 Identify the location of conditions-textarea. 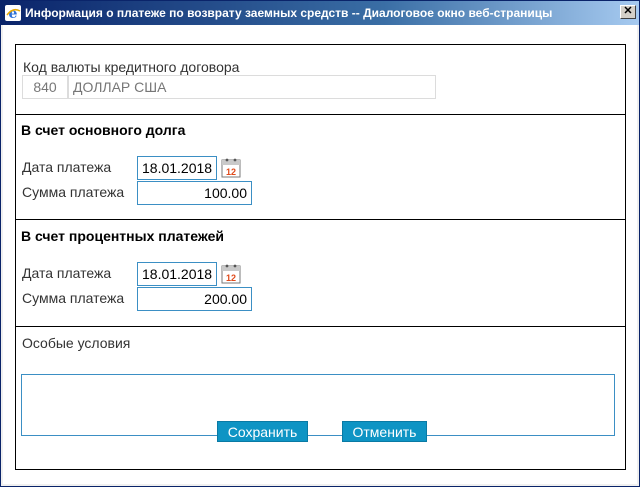
(318, 405).